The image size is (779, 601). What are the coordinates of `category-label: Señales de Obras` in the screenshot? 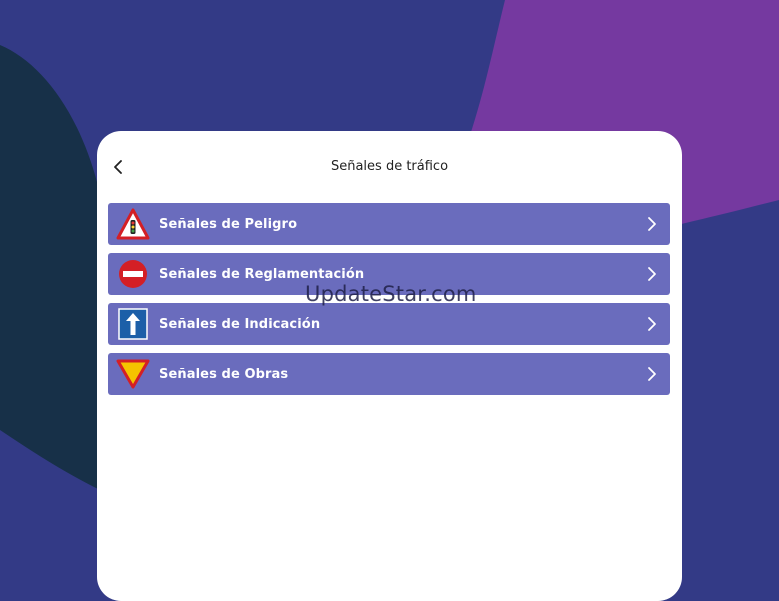 It's located at (224, 374).